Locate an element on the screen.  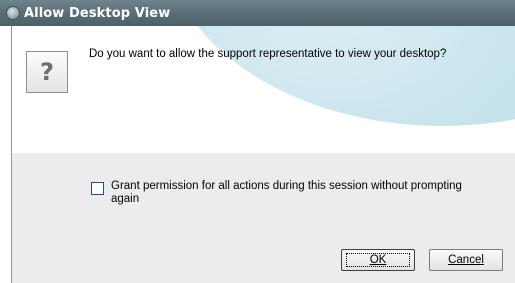
ok-button: OK is located at coordinates (378, 260).